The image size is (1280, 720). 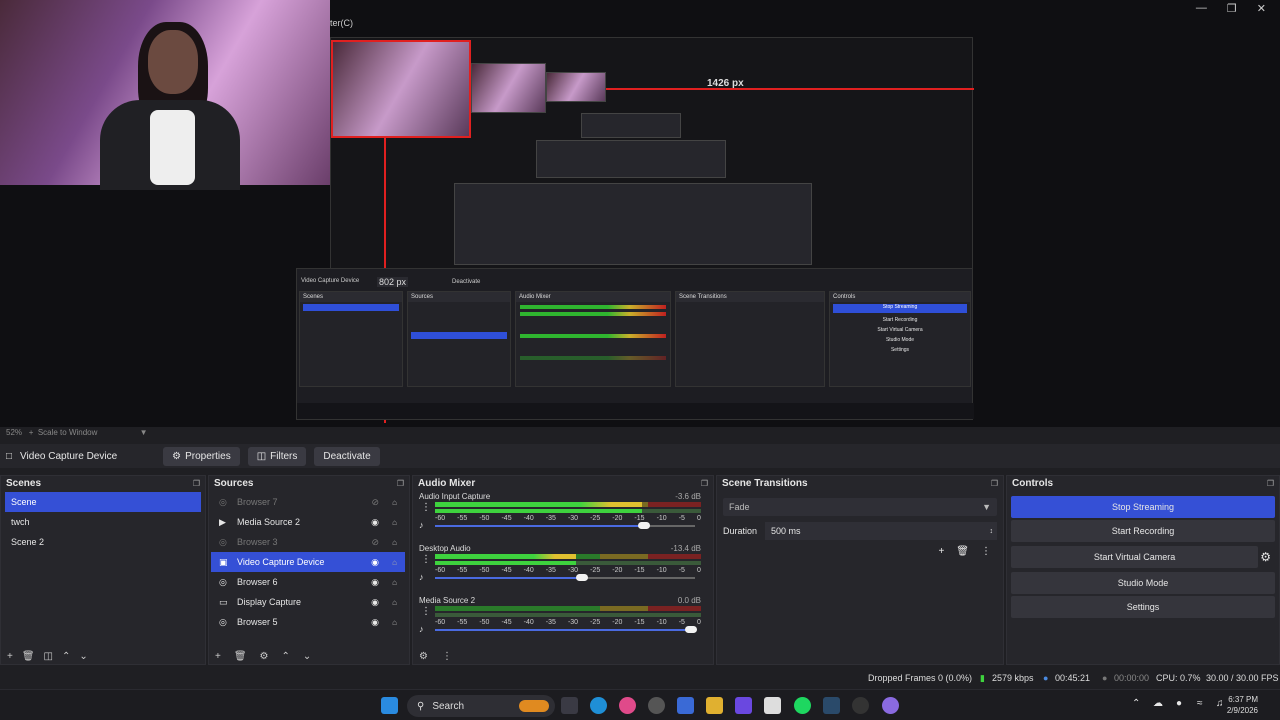 What do you see at coordinates (308, 622) in the screenshot?
I see `source-item: ◎ Browser 5 ◉ ⌂` at bounding box center [308, 622].